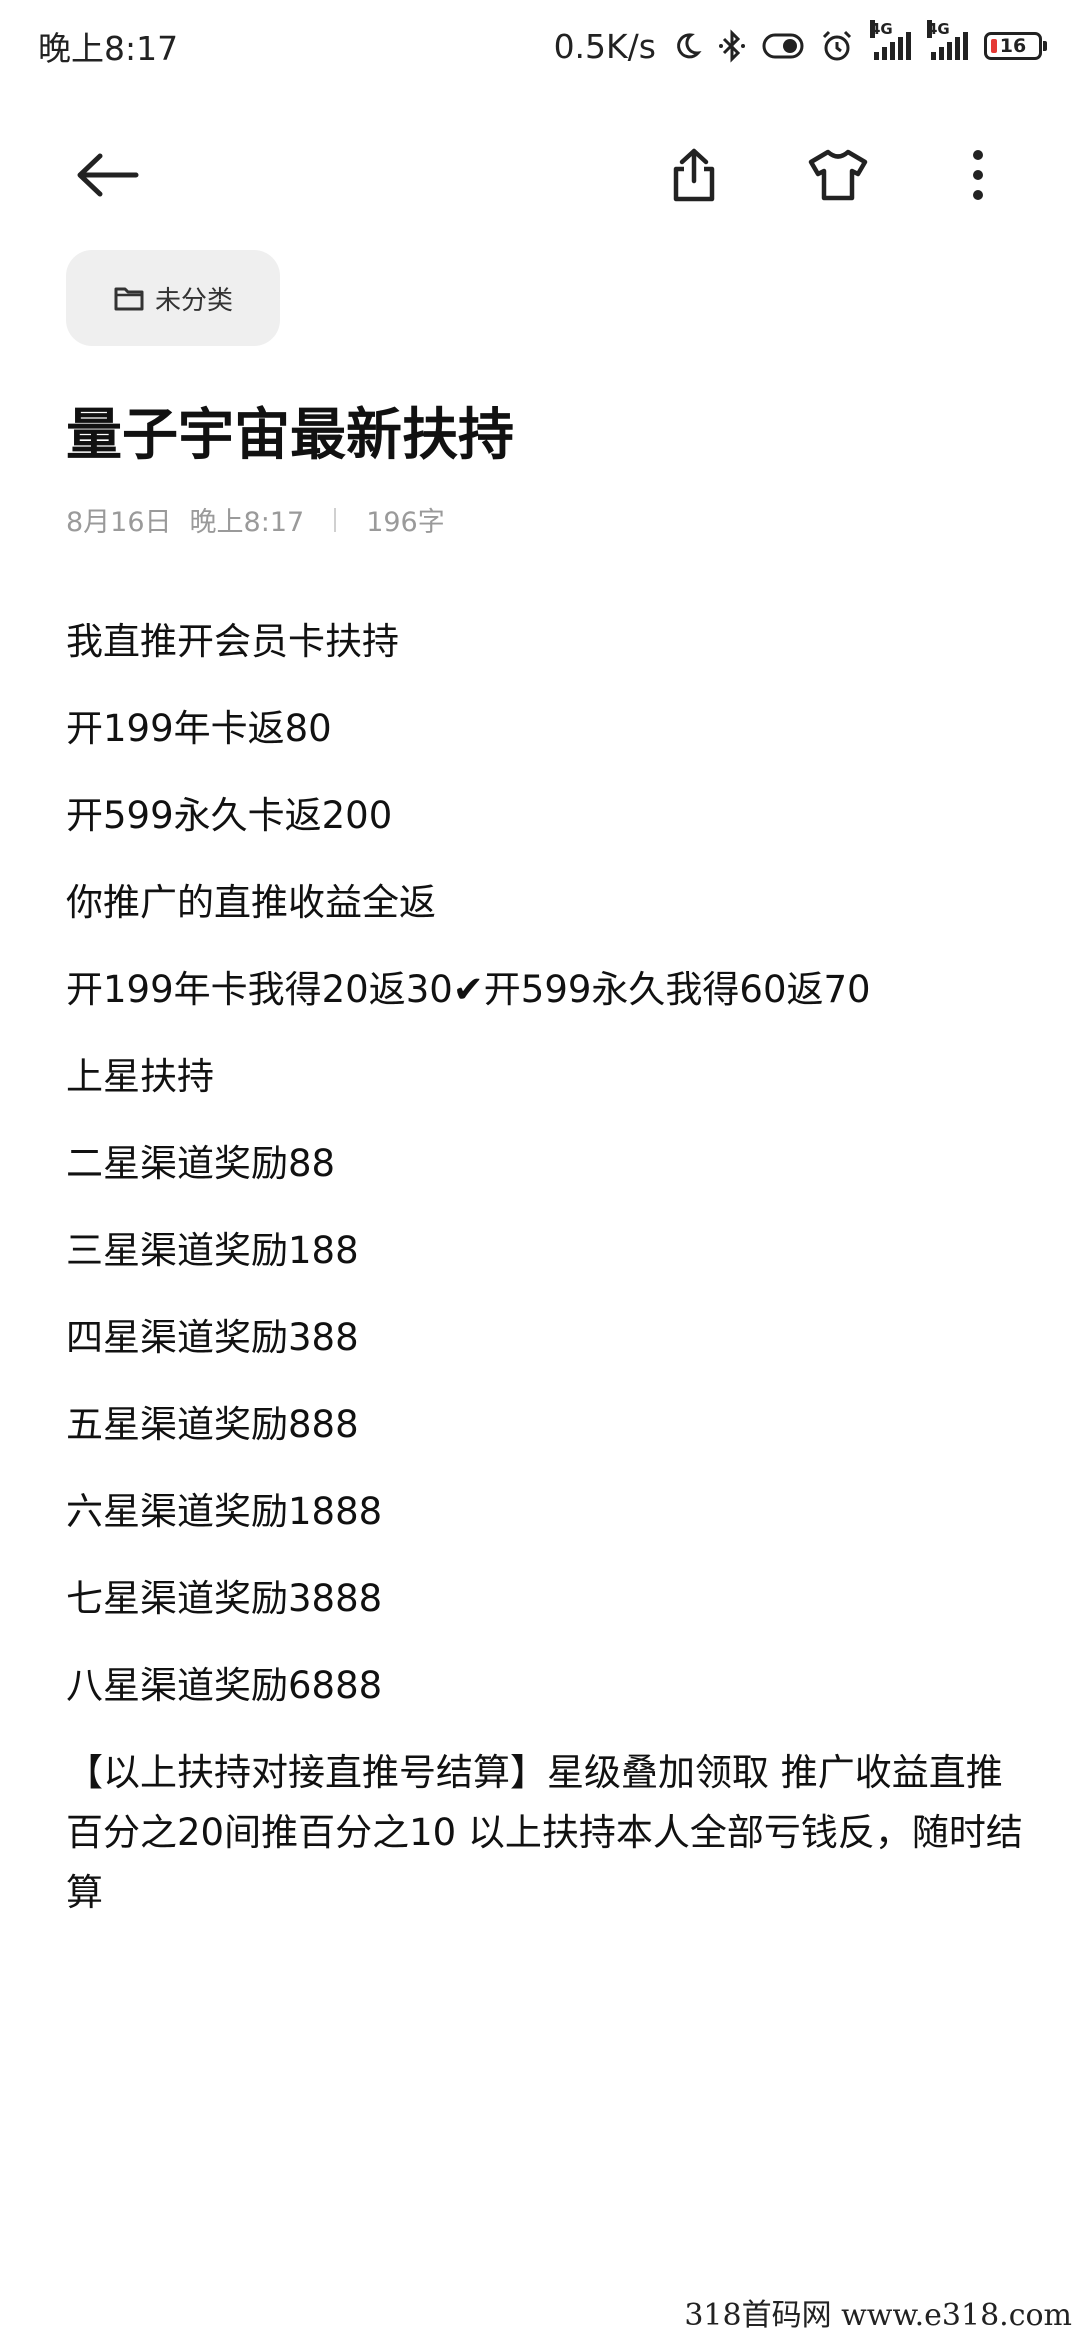  Describe the element at coordinates (1013, 46) in the screenshot. I see `battery-level: 16` at that location.